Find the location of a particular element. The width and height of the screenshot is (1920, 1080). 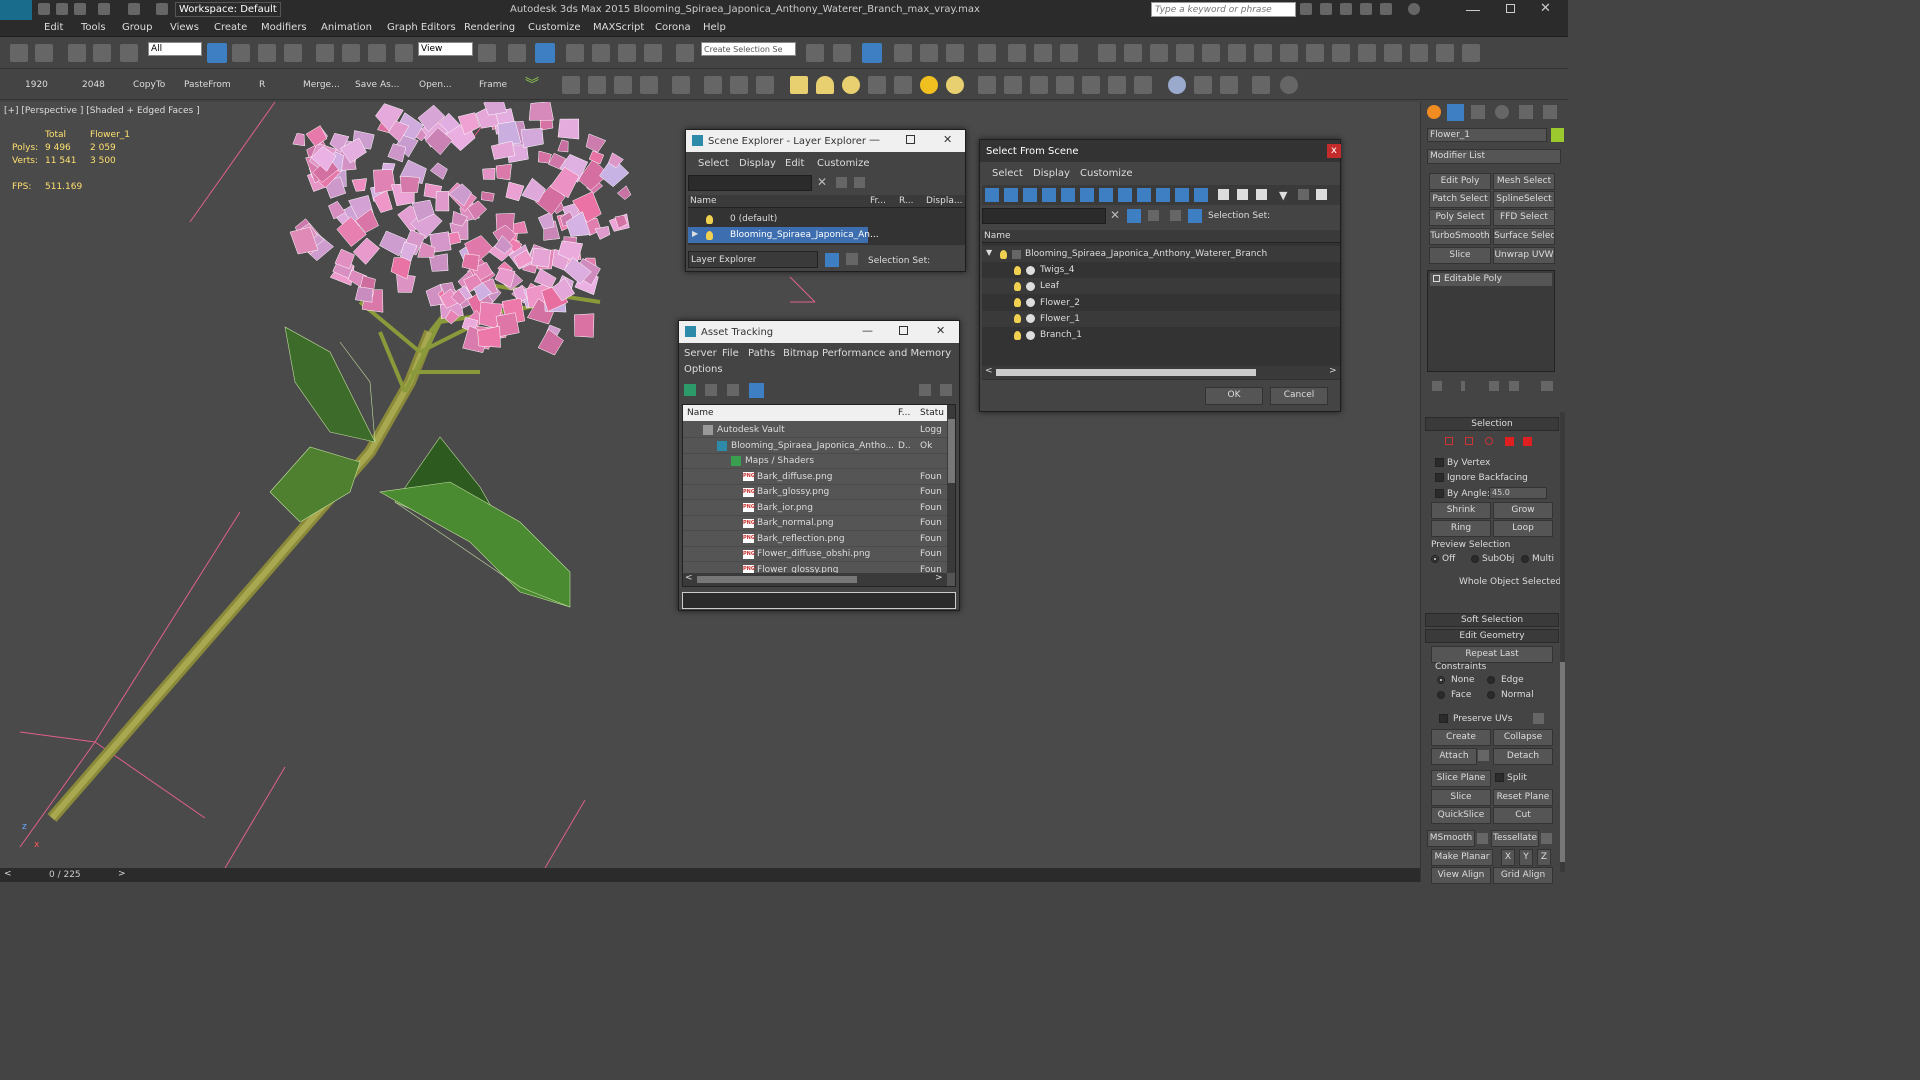

spinner-snap-icon is located at coordinates (653, 53).